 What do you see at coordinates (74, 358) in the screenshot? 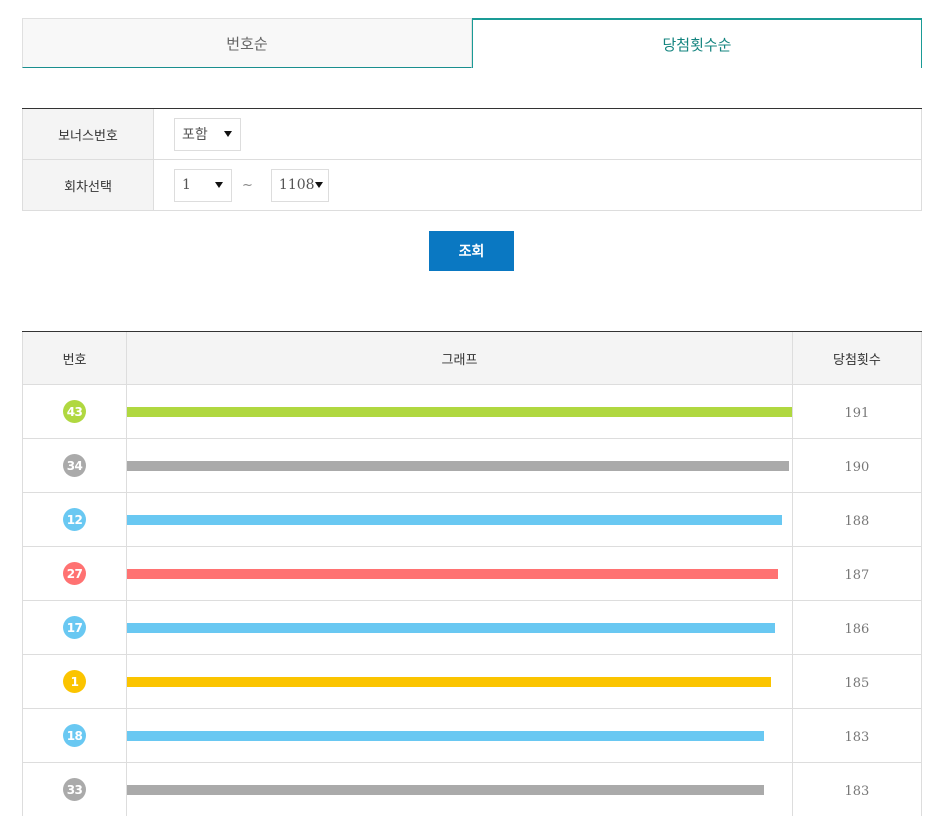
I see `header-number: 번호` at bounding box center [74, 358].